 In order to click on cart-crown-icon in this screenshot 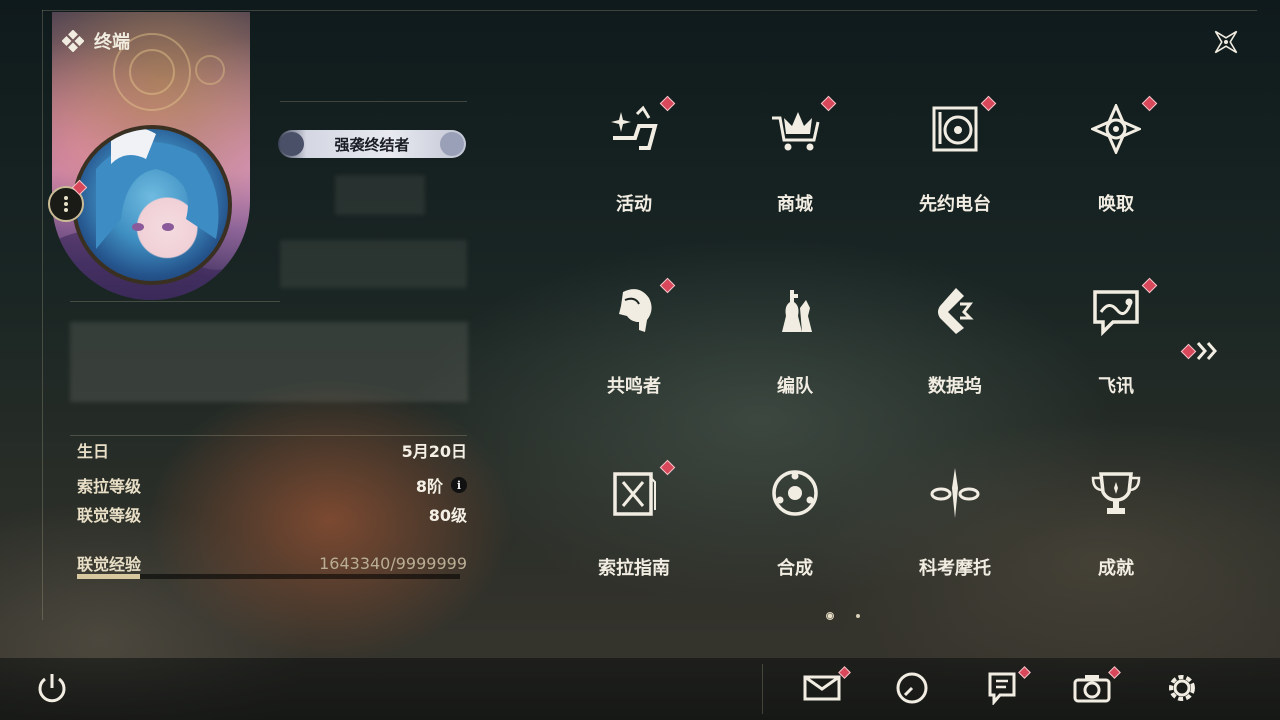, I will do `click(796, 131)`.